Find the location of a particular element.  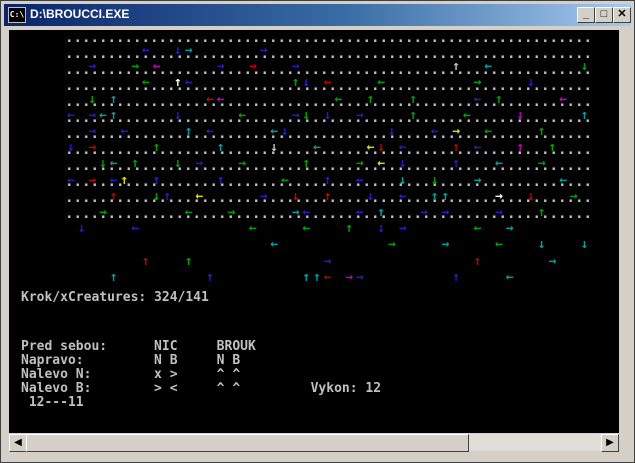

nalevo-n-line: Nalevo N: x > ^ ^ is located at coordinates (131, 374).